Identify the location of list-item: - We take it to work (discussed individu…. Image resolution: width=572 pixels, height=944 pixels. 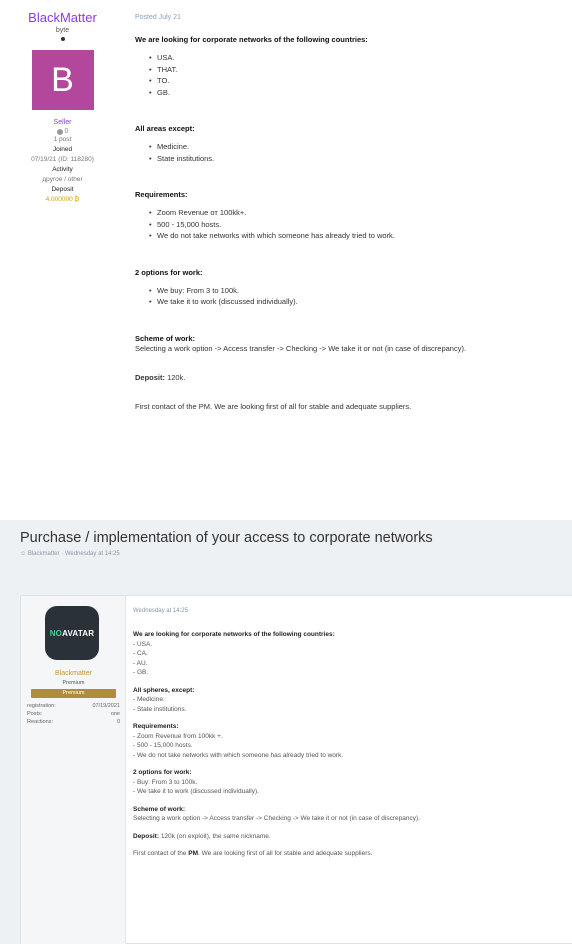
(196, 791).